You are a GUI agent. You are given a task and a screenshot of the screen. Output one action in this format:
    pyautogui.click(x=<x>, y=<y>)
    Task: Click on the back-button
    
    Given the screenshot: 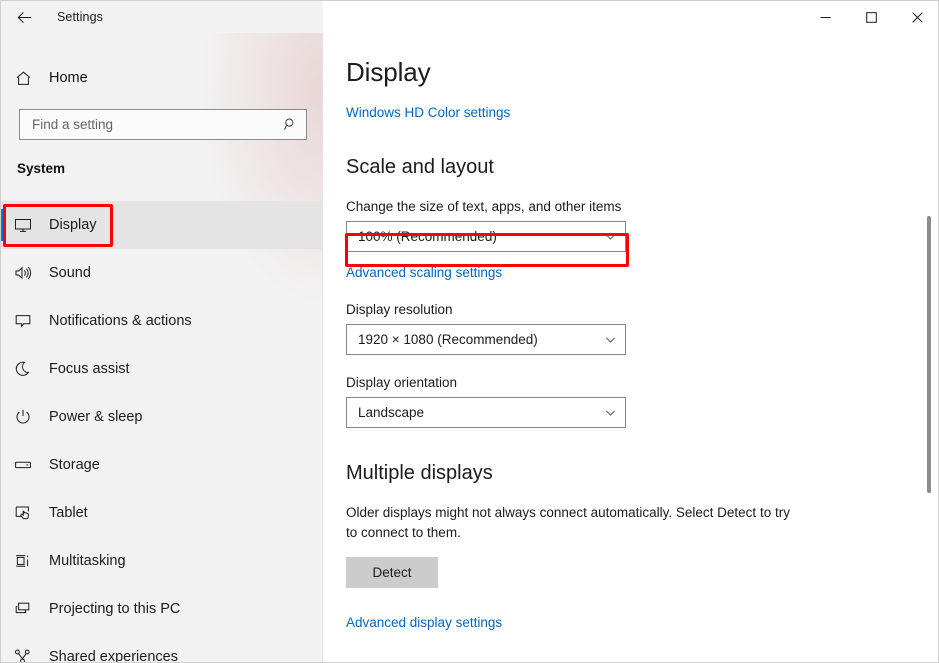 What is the action you would take?
    pyautogui.click(x=24, y=17)
    